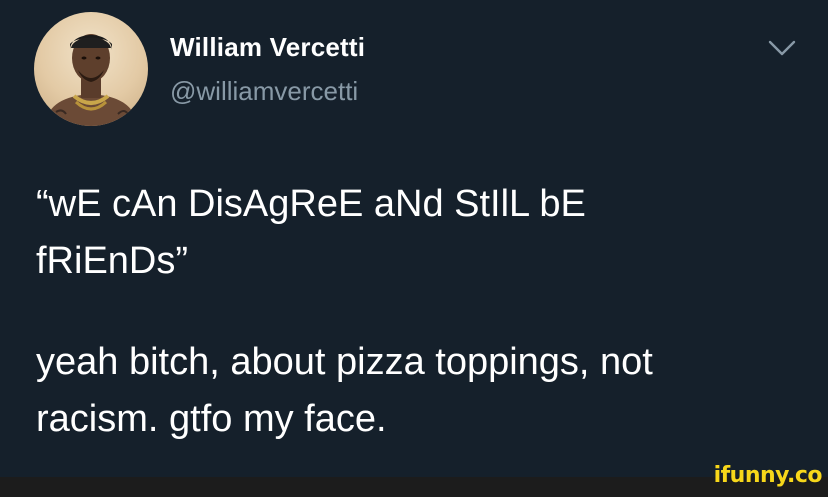 The height and width of the screenshot is (497, 828). Describe the element at coordinates (267, 47) in the screenshot. I see `author-name: William Vercetti` at that location.